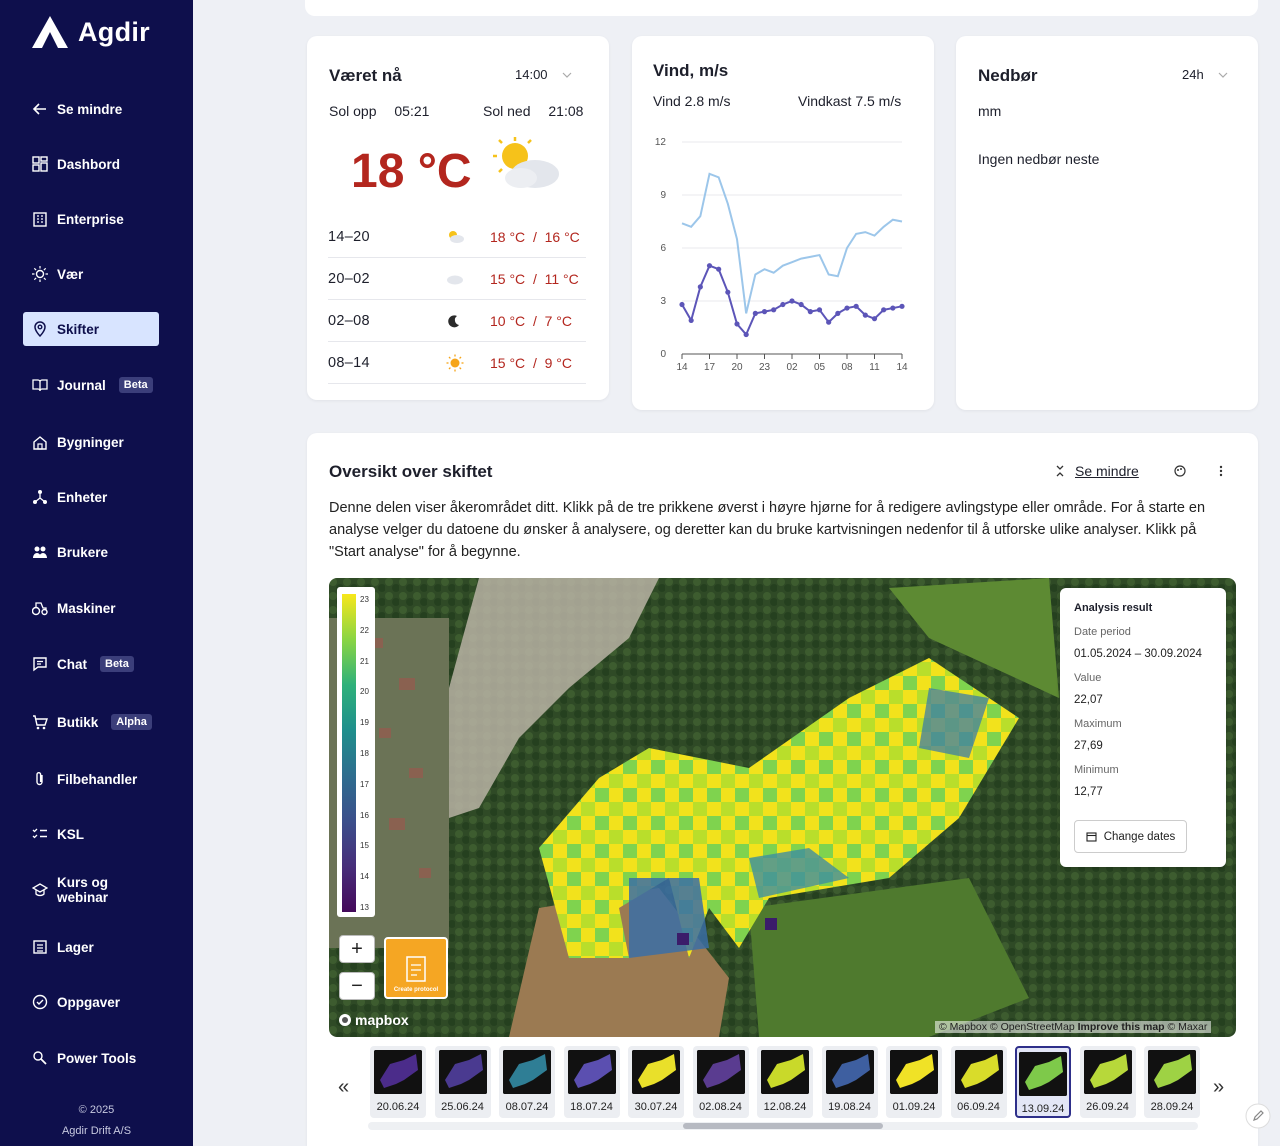 The image size is (1280, 1146). I want to click on sidebar-item-skifter: Skifter, so click(91, 329).